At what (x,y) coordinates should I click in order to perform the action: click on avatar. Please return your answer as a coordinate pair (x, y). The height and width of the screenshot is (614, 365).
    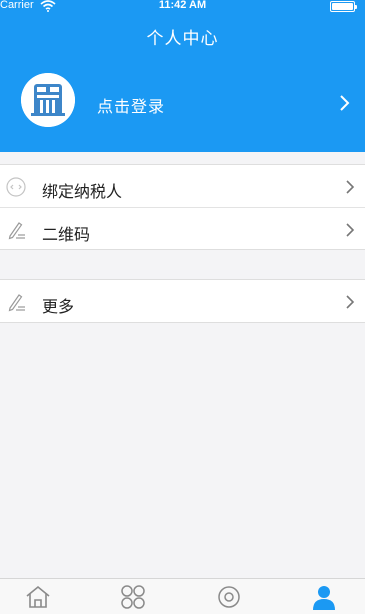
    Looking at the image, I should click on (48, 100).